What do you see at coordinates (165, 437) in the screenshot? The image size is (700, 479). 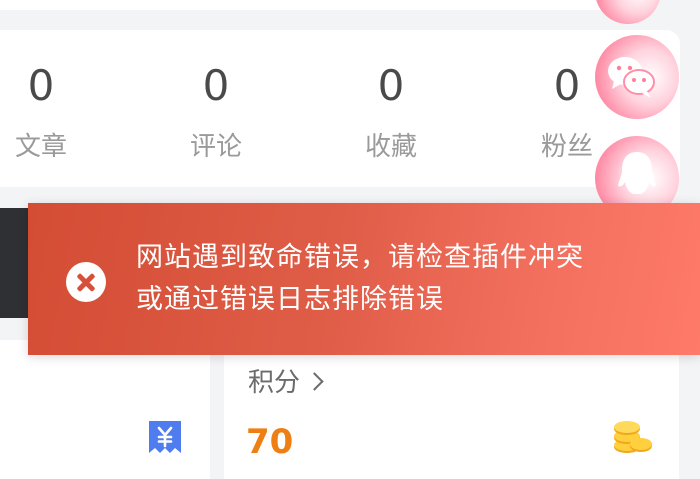 I see `voucher-icon` at bounding box center [165, 437].